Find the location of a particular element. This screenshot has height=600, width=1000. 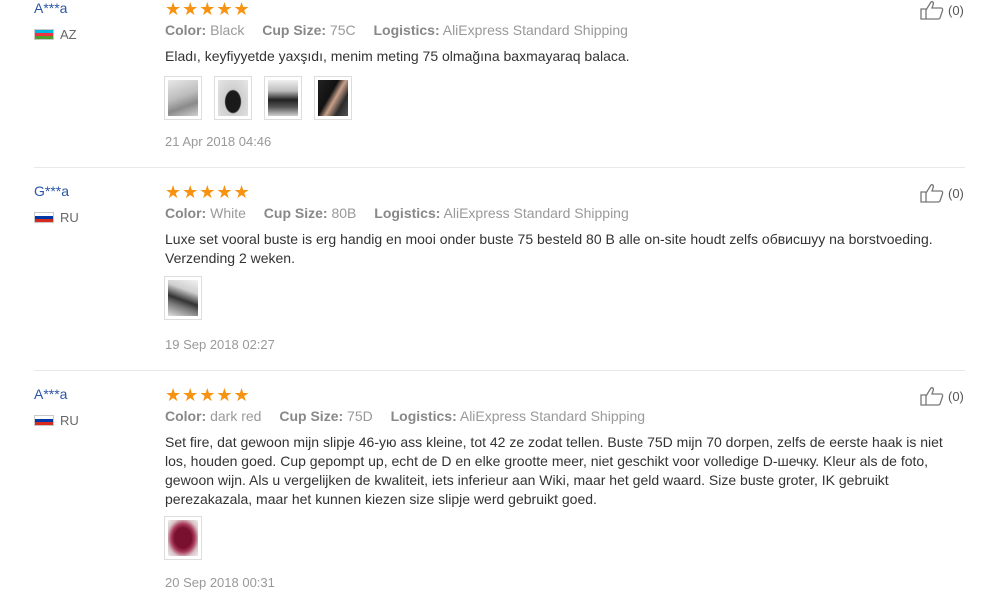

buyer-name: G***a is located at coordinates (51, 191).